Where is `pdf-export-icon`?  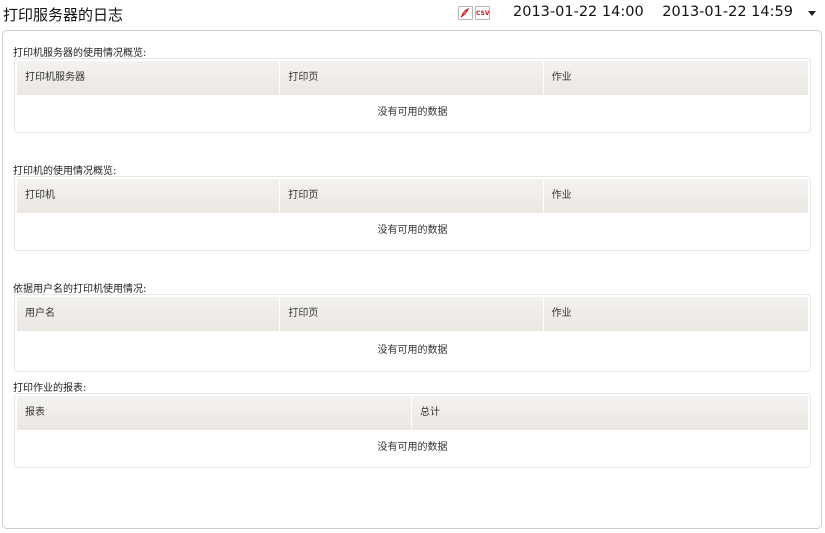 pdf-export-icon is located at coordinates (465, 13).